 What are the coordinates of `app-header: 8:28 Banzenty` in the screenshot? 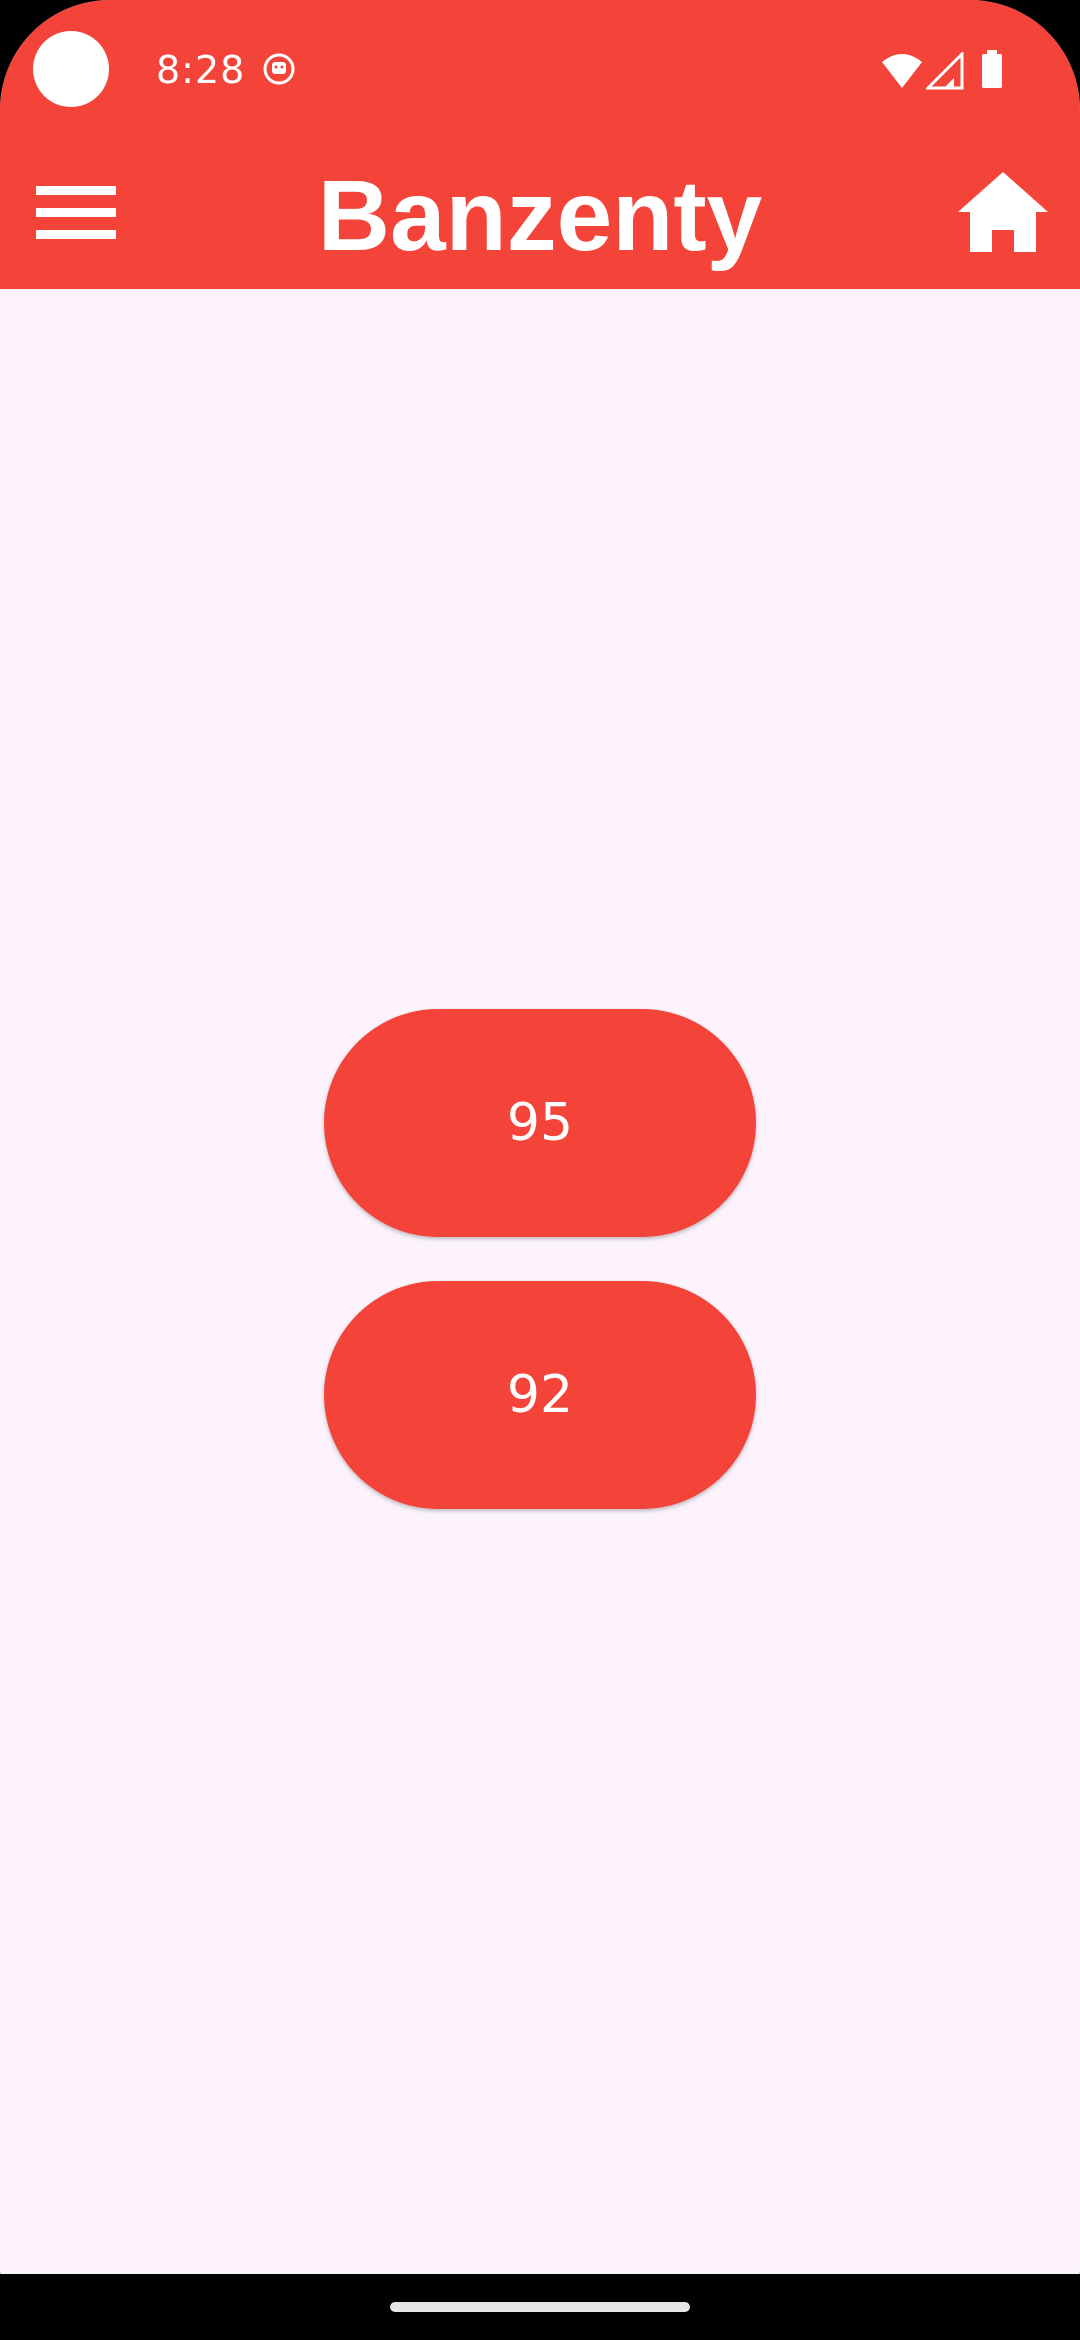 It's located at (540, 144).